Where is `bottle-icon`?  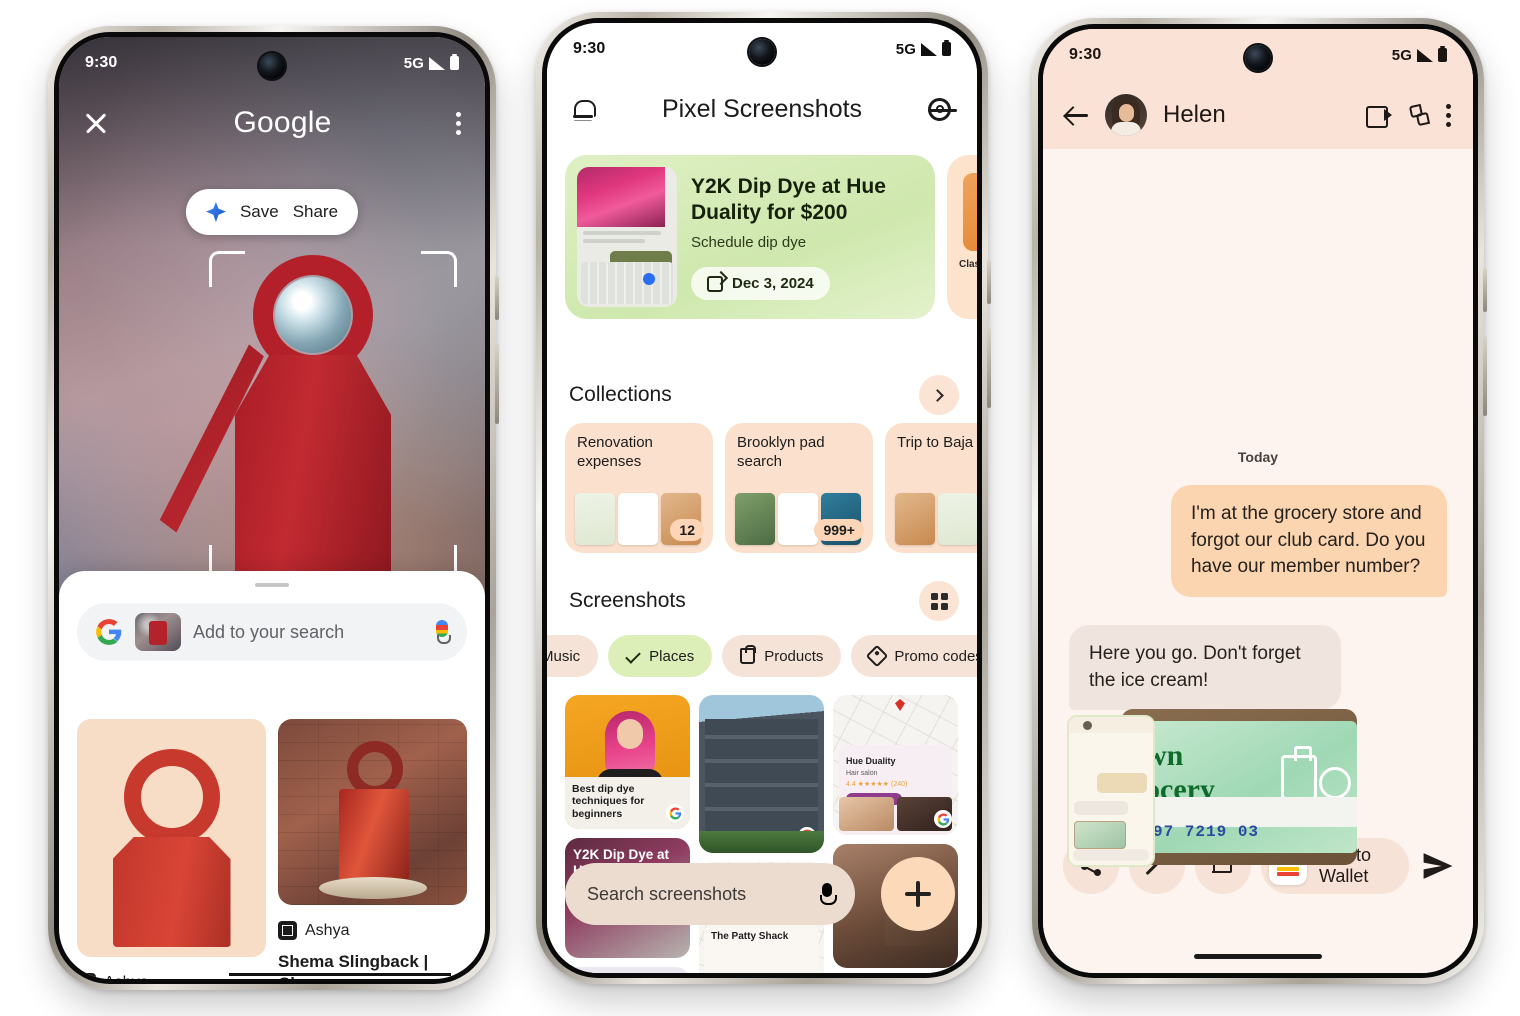 bottle-icon is located at coordinates (1299, 773).